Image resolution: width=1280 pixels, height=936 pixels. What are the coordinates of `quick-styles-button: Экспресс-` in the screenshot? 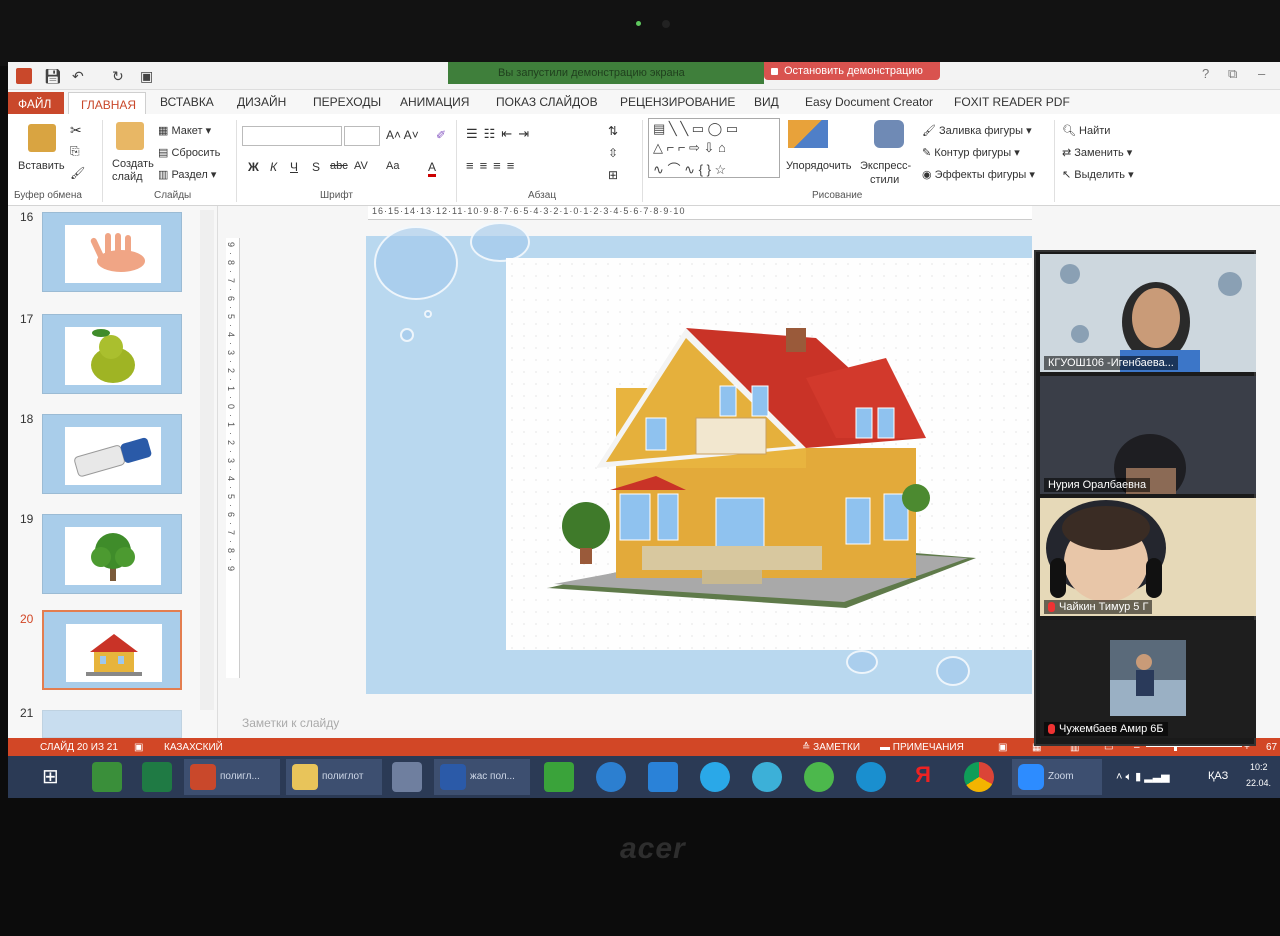 It's located at (885, 166).